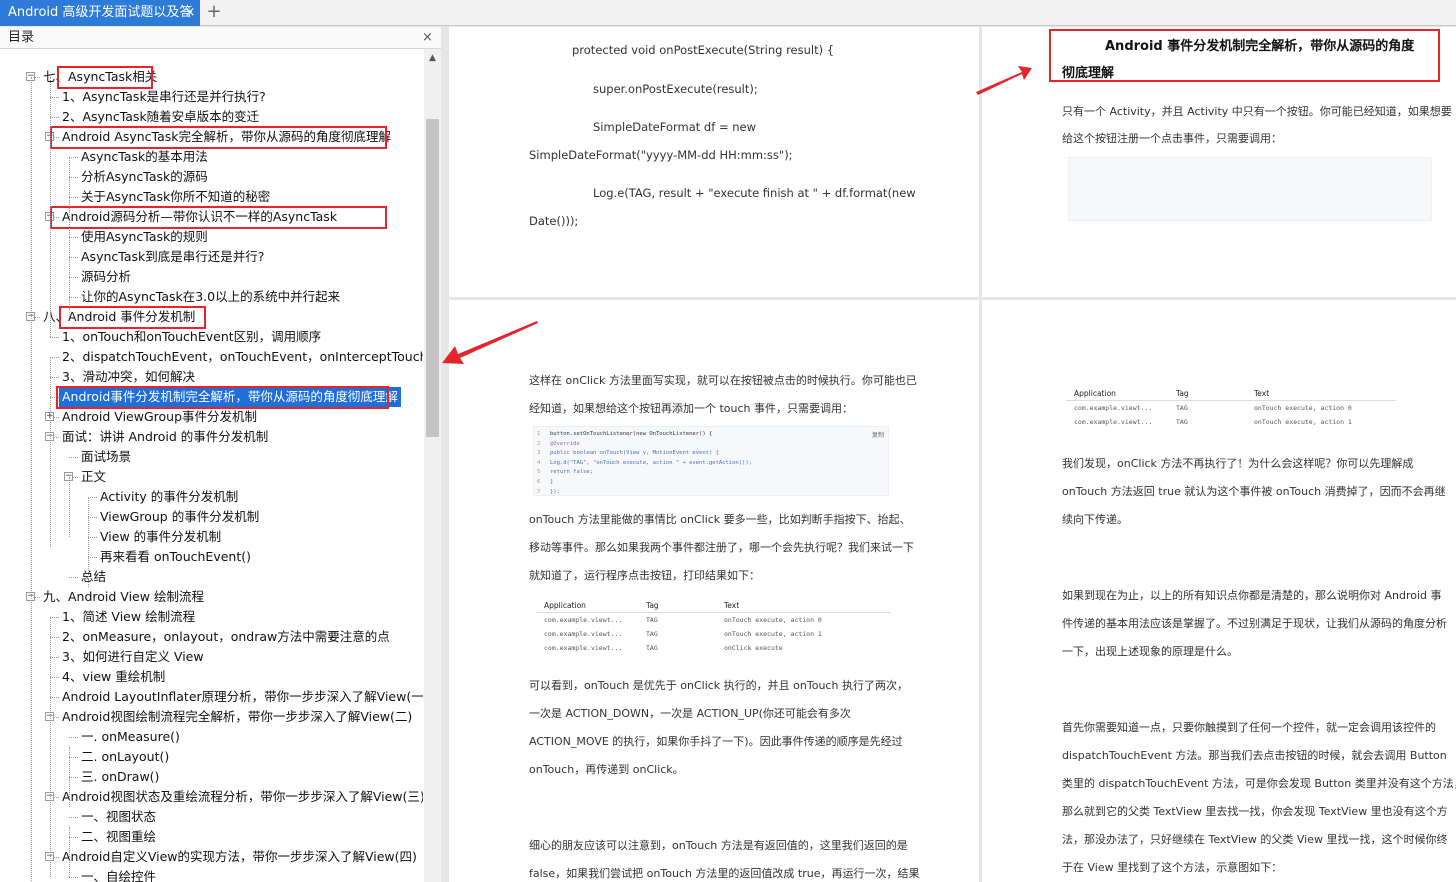 This screenshot has width=1456, height=882. I want to click on toc-item: Android ViewGroup事件分发机制, so click(159, 417).